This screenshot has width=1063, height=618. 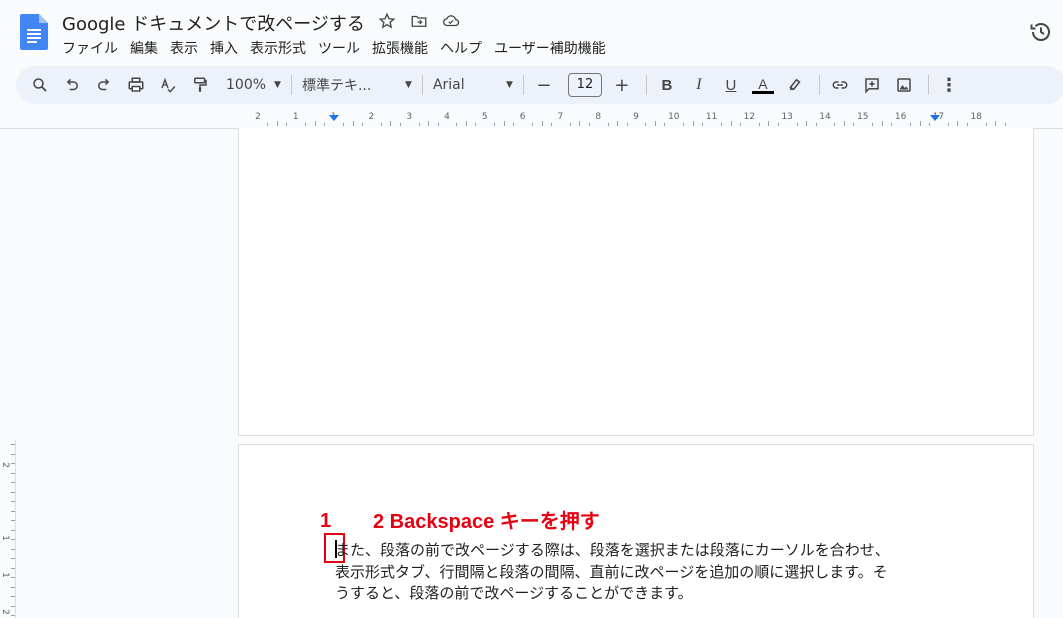 I want to click on ruler-number: 6, so click(x=522, y=117).